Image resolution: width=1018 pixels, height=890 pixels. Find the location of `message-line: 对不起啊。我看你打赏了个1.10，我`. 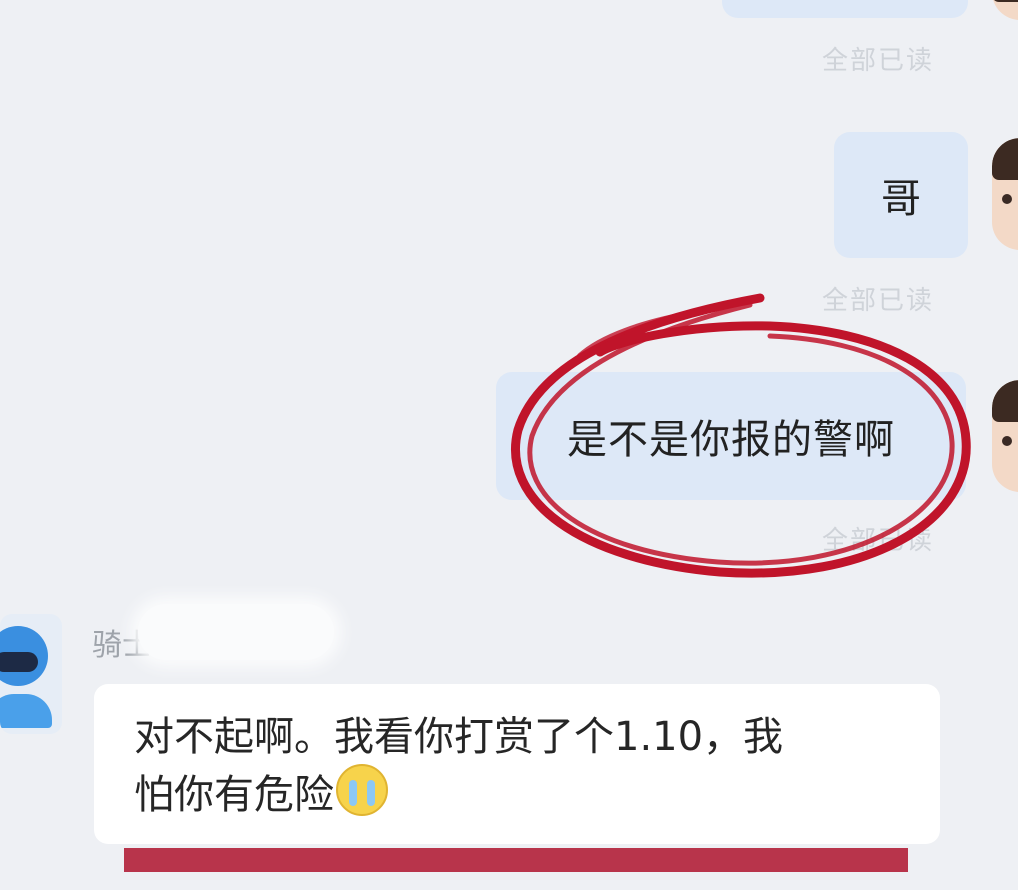

message-line: 对不起啊。我看你打赏了个1.10，我 is located at coordinates (459, 737).